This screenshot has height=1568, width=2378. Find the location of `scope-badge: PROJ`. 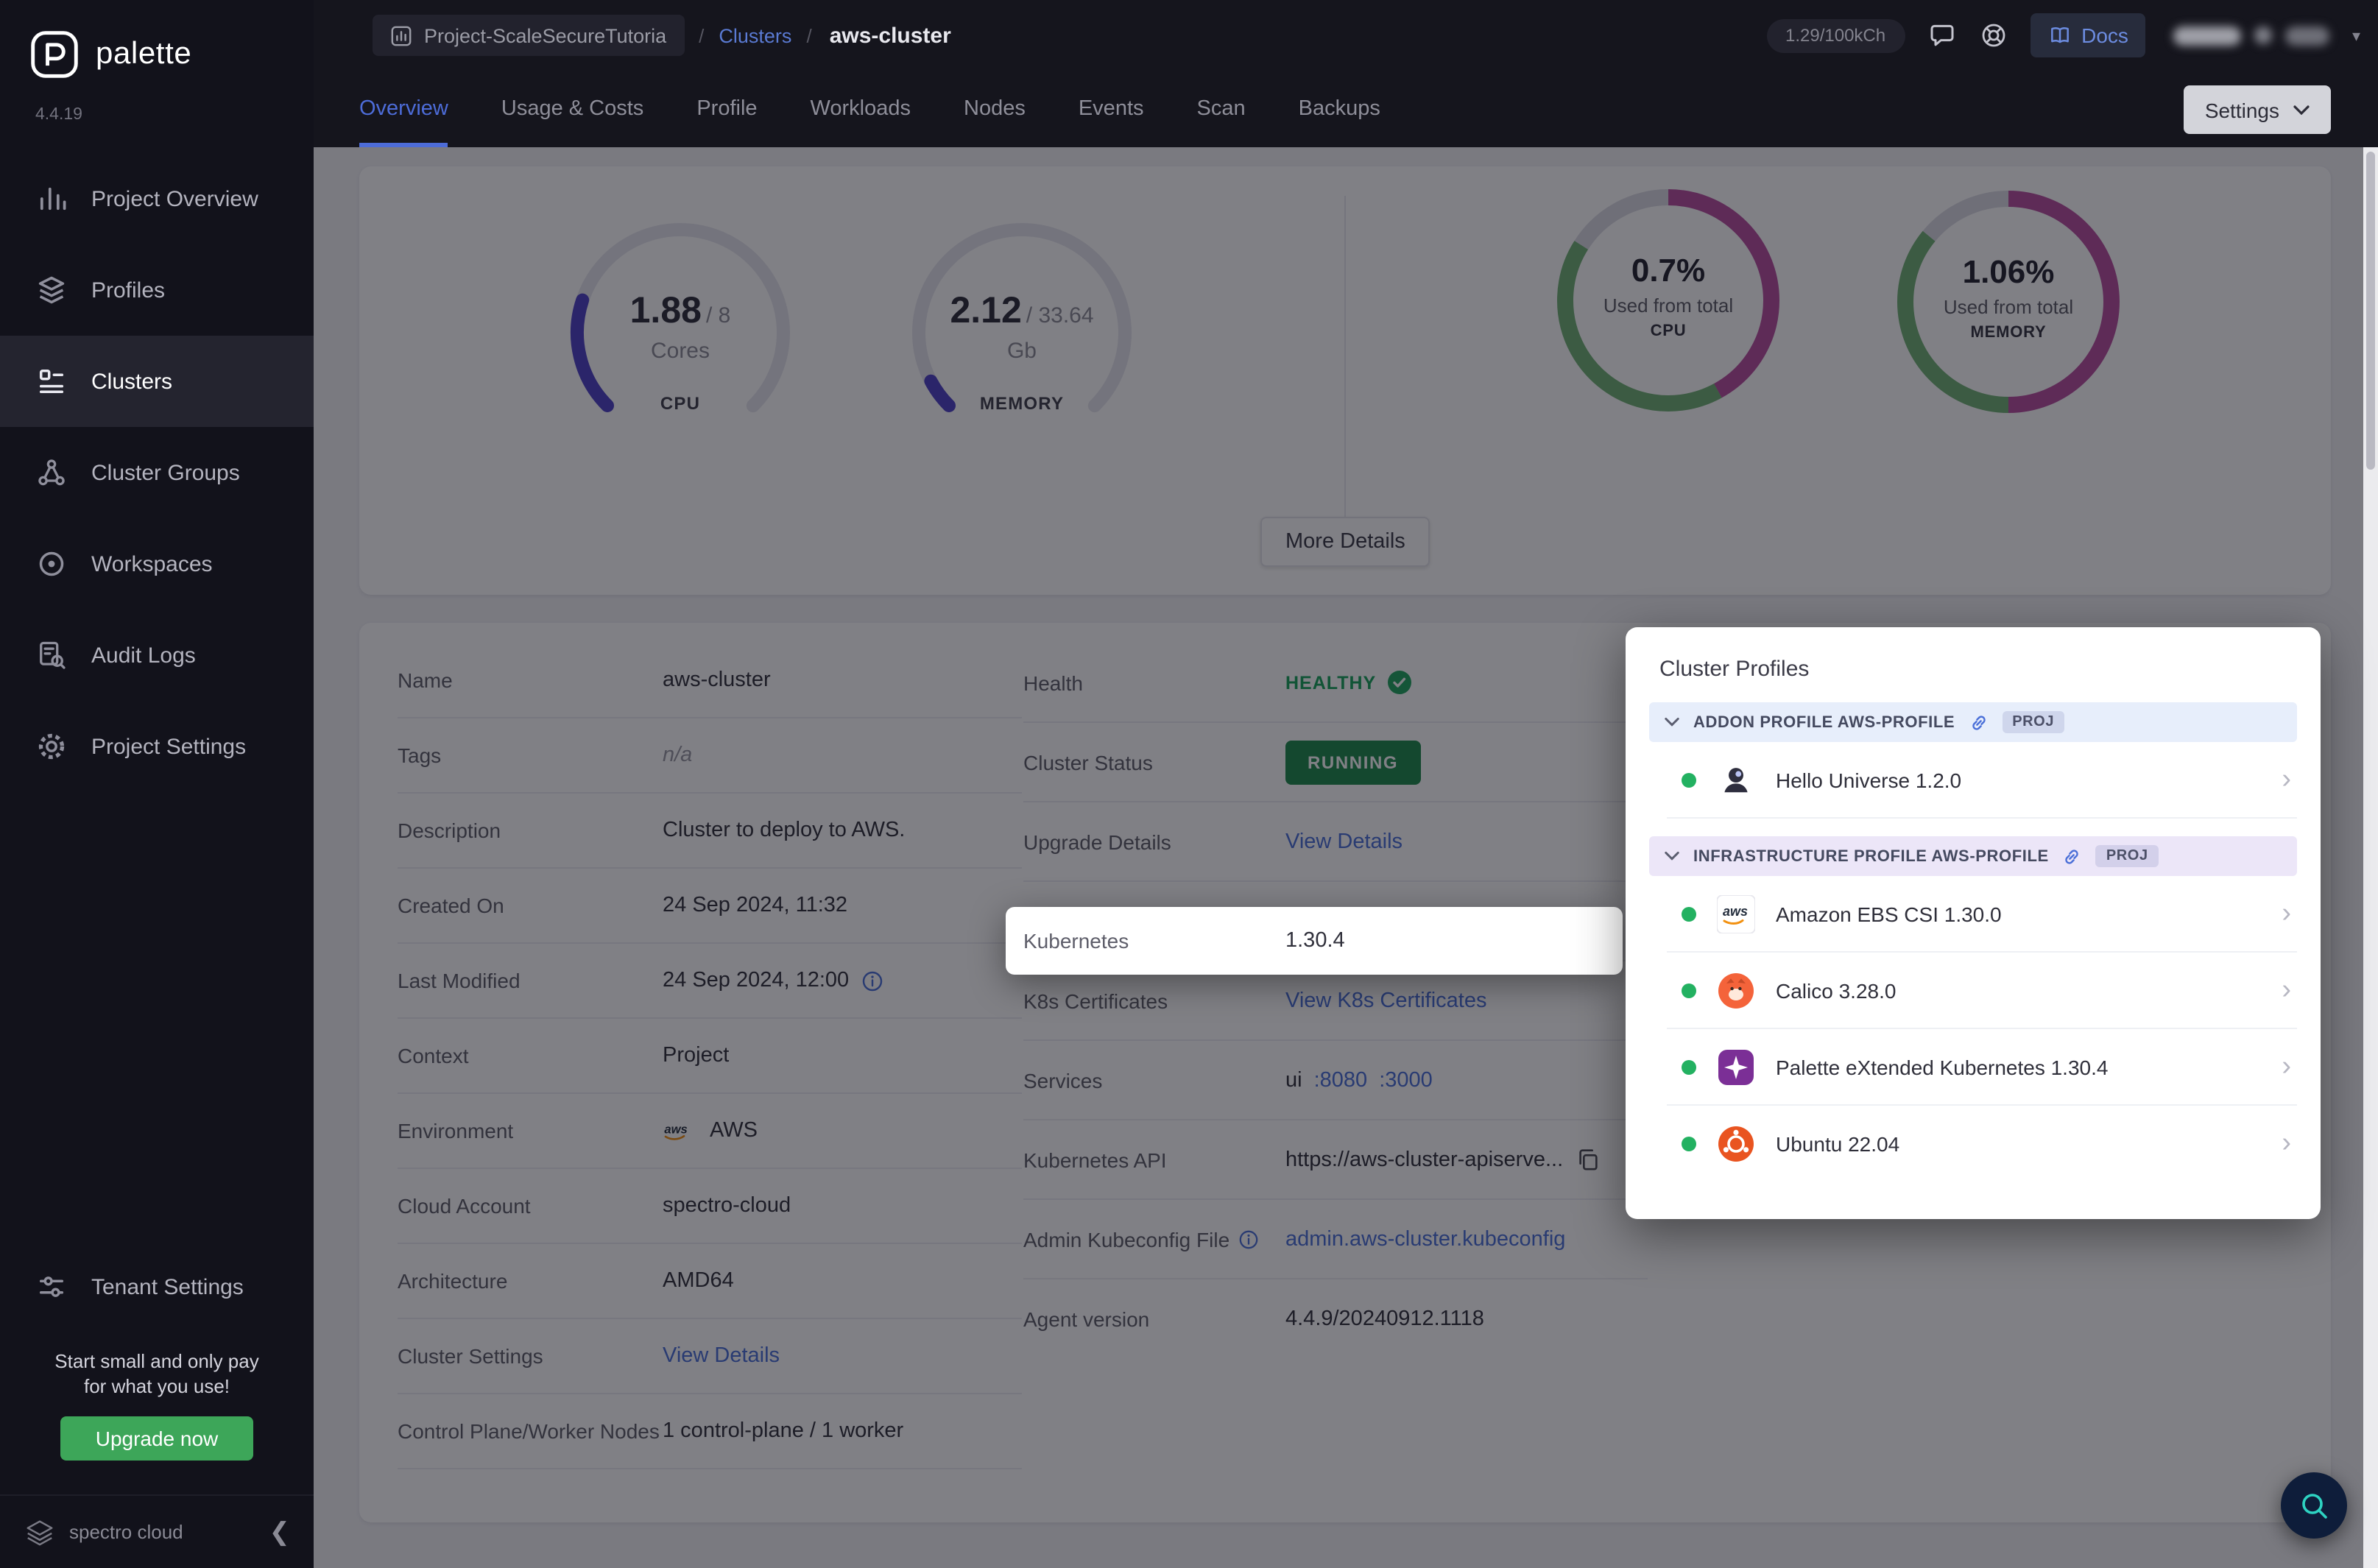

scope-badge: PROJ is located at coordinates (2127, 856).